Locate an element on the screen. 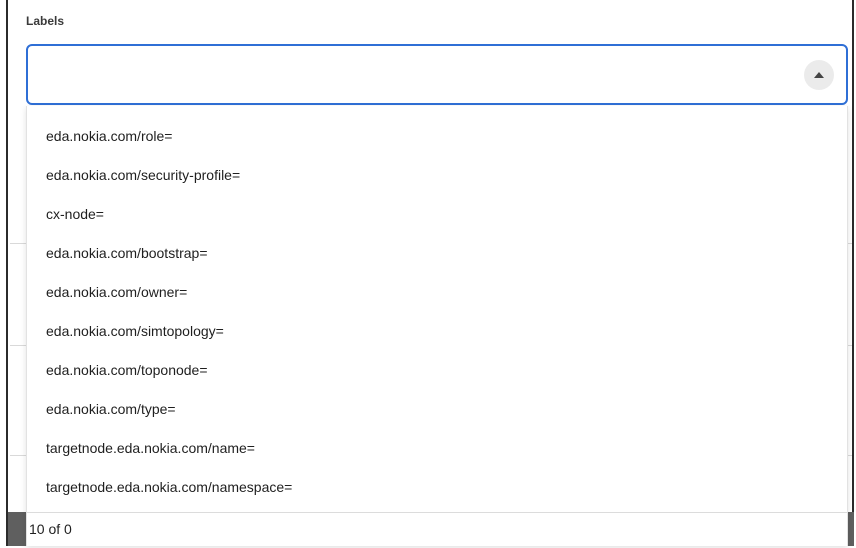 This screenshot has width=856, height=548. option-item: eda.nokia.com/toponode= is located at coordinates (437, 370).